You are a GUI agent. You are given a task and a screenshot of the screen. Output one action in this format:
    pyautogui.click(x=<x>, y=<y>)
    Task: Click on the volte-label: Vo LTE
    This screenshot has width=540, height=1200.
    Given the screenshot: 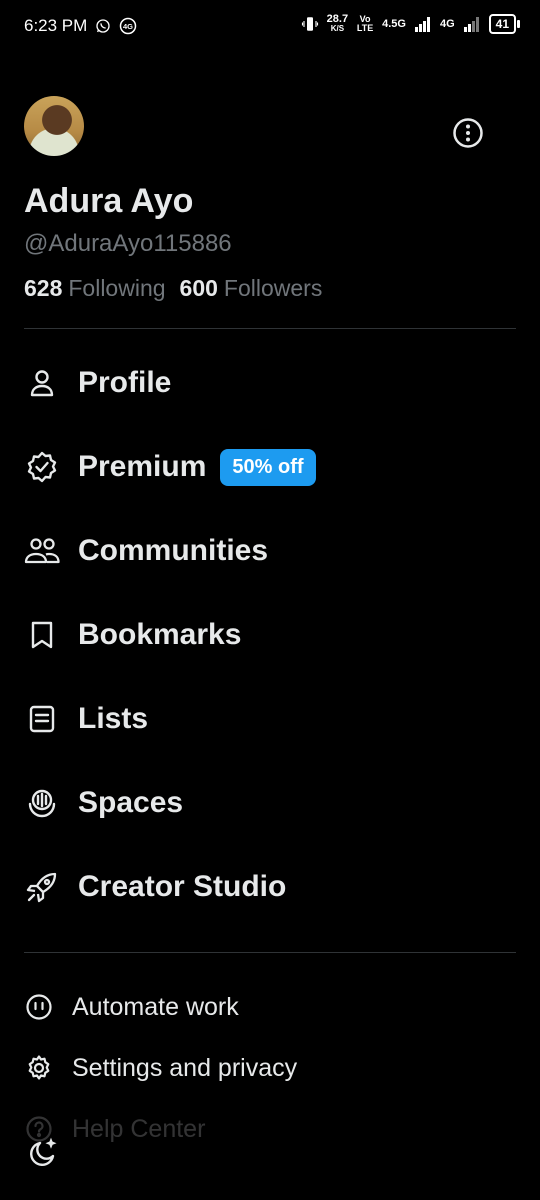 What is the action you would take?
    pyautogui.click(x=365, y=23)
    